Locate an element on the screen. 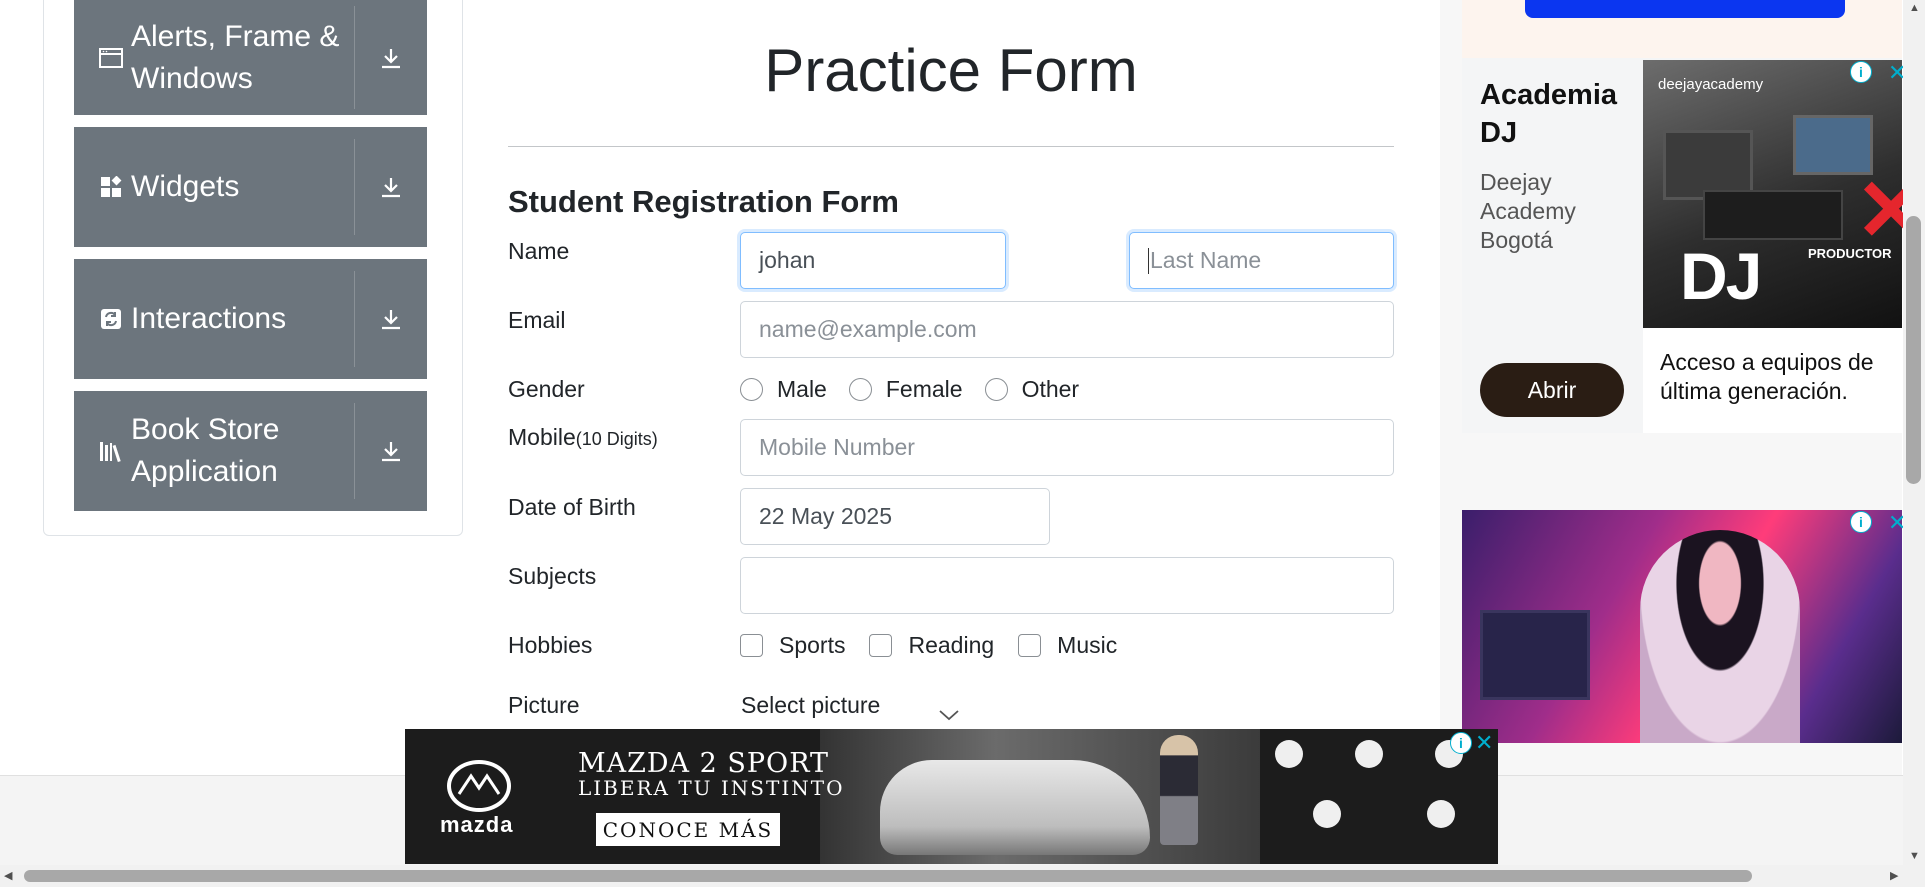 The height and width of the screenshot is (887, 1925). scroll-up-arrow-icon: ▲ is located at coordinates (1914, 8).